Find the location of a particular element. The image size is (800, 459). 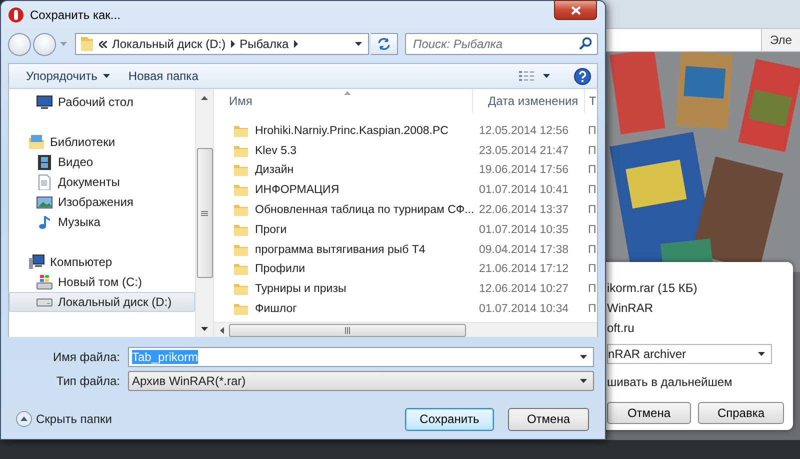

refresh-button is located at coordinates (384, 44).